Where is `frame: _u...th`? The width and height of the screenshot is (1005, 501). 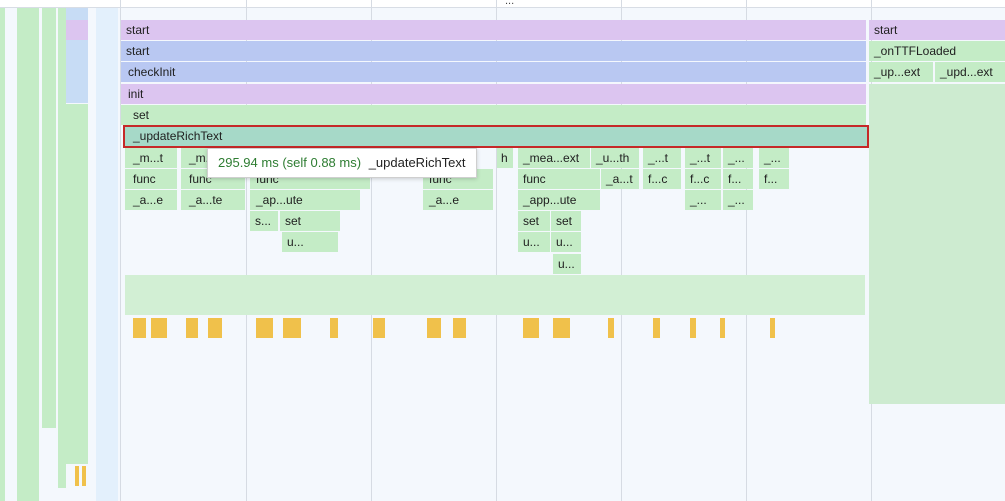
frame: _u...th is located at coordinates (615, 158).